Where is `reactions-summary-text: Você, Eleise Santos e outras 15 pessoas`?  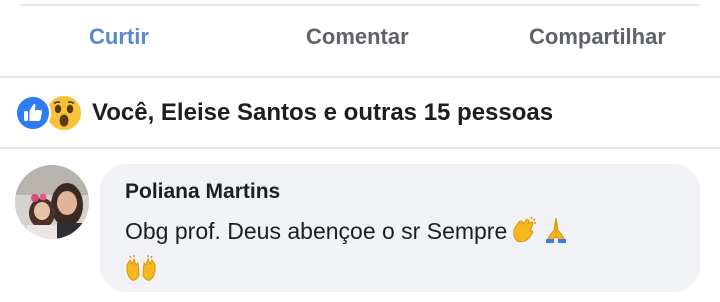 reactions-summary-text: Você, Eleise Santos e outras 15 pessoas is located at coordinates (323, 112).